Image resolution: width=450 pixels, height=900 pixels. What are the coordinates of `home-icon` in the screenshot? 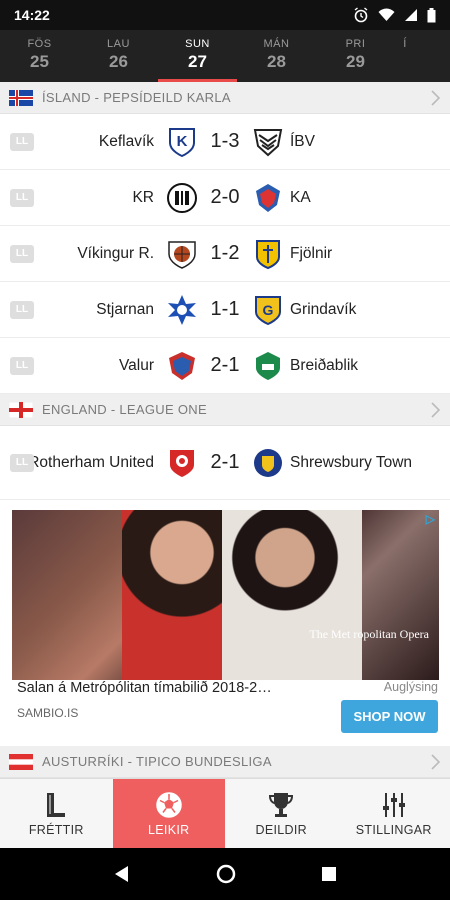 It's located at (226, 874).